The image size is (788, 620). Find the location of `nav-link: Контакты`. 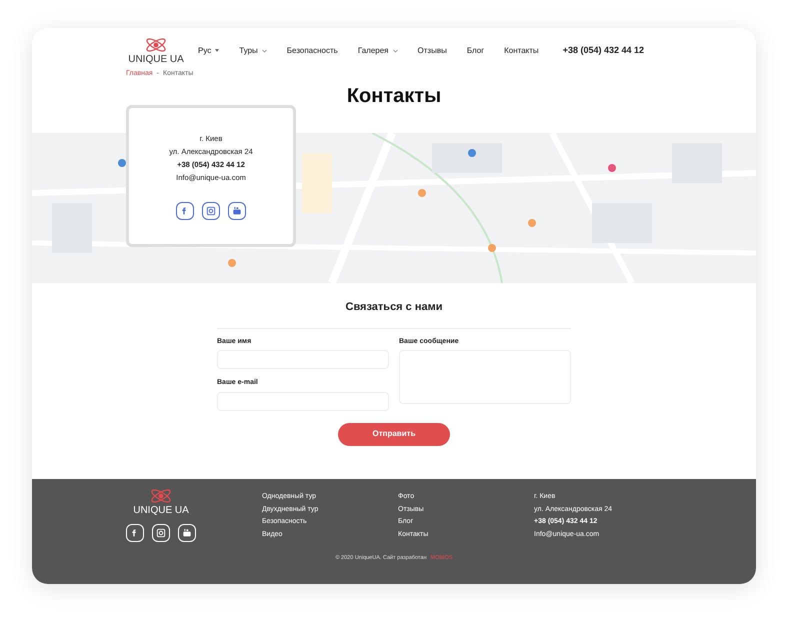

nav-link: Контакты is located at coordinates (521, 50).